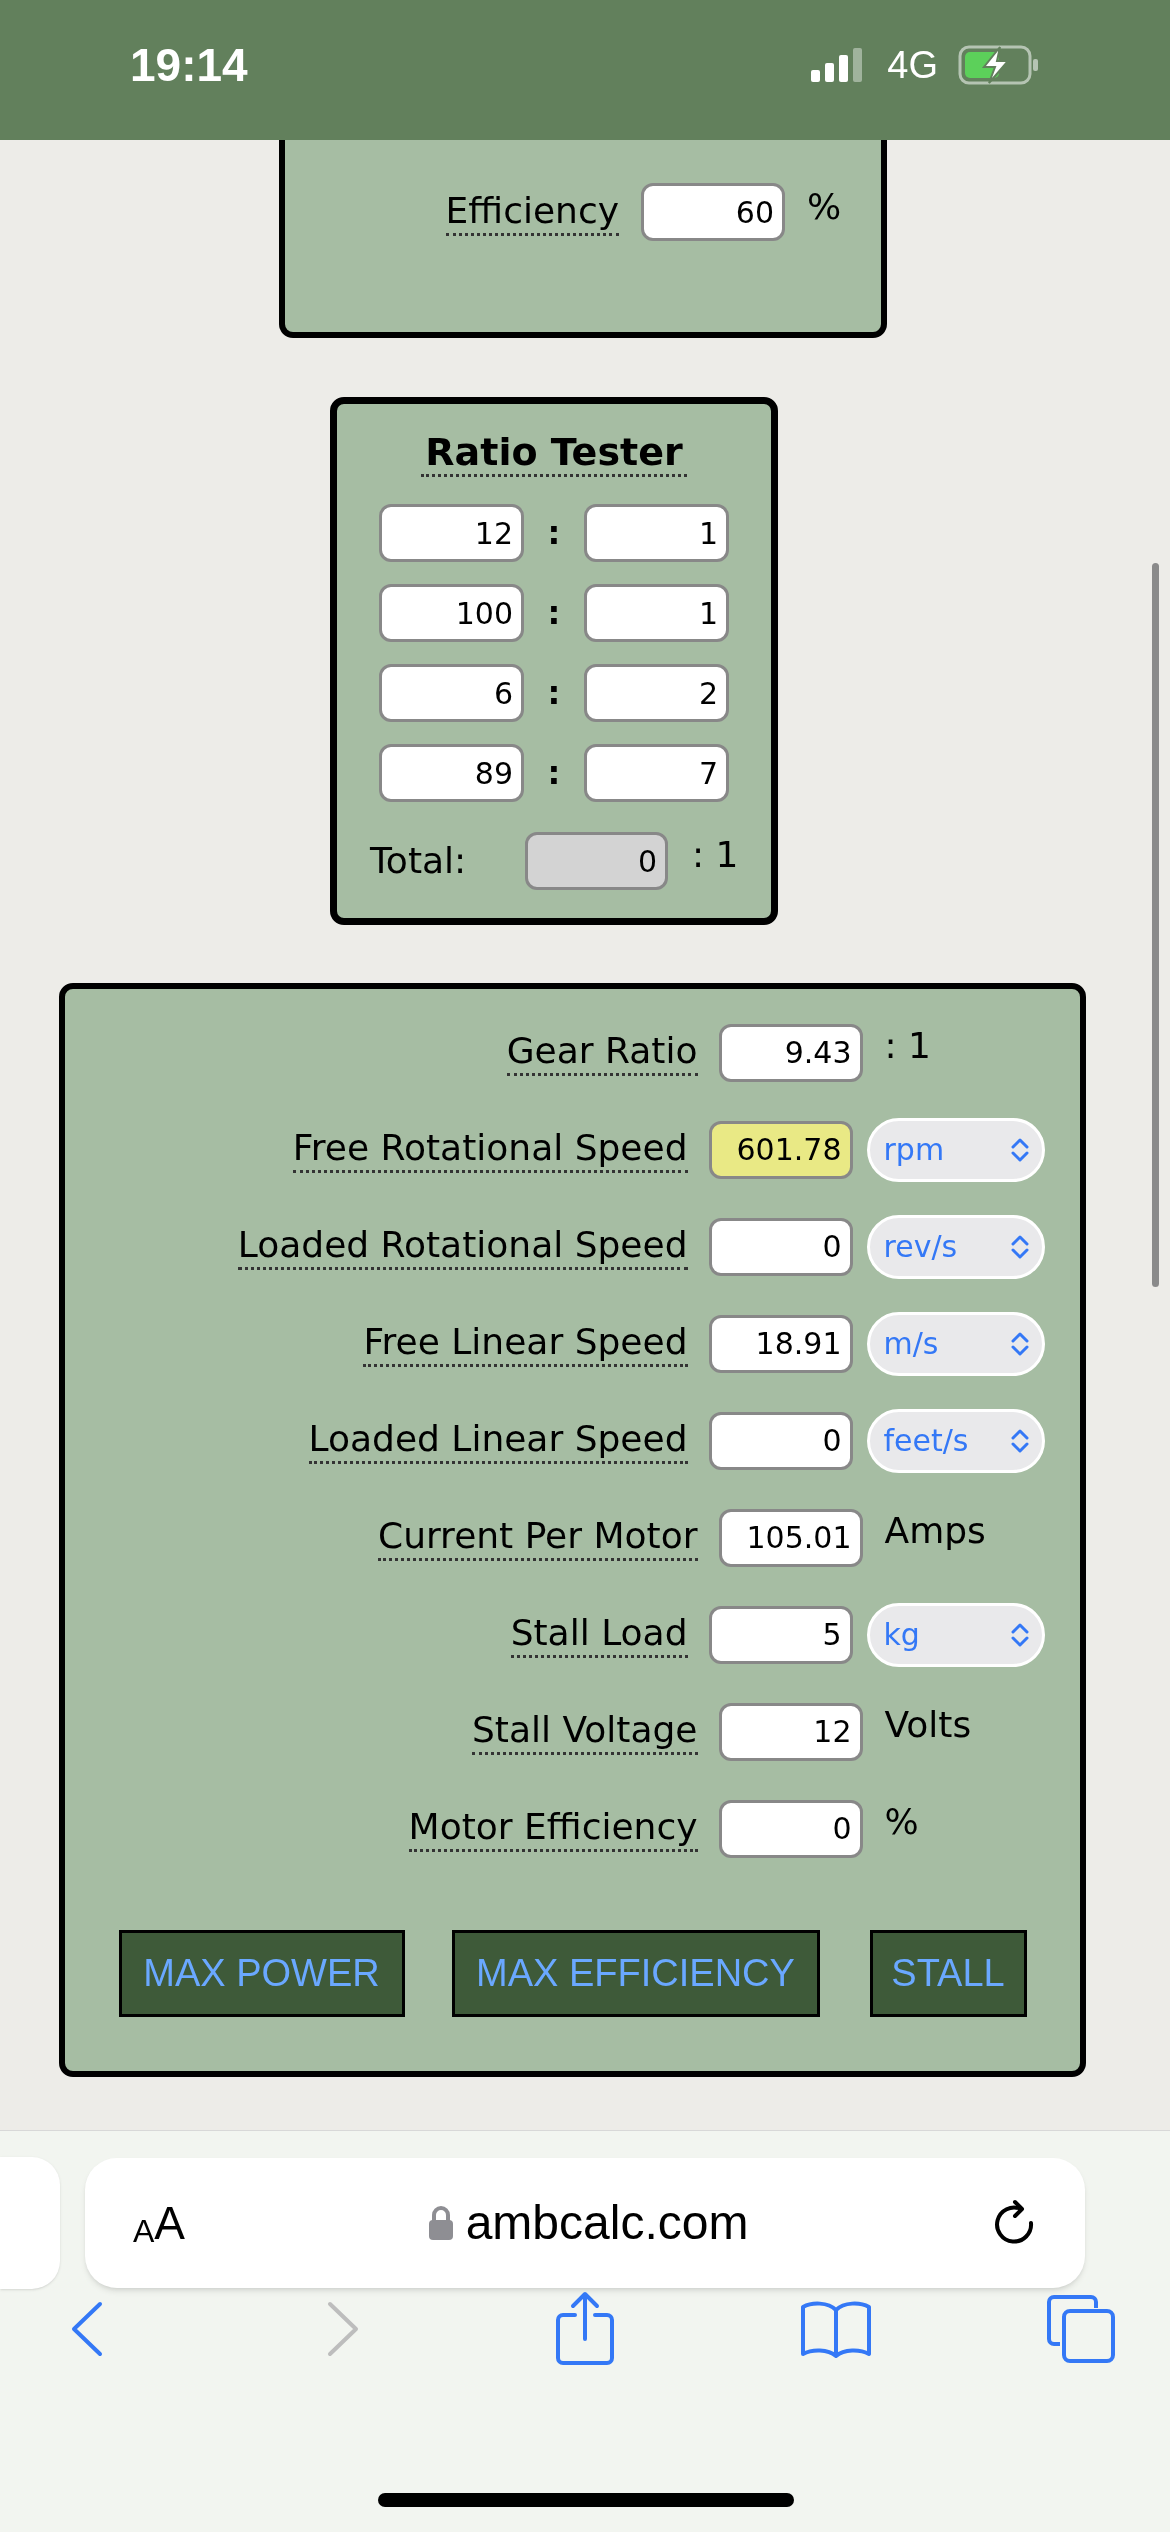 Image resolution: width=1170 pixels, height=2532 pixels. Describe the element at coordinates (462, 1246) in the screenshot. I see `field-label: Loaded Rotational Speed` at that location.